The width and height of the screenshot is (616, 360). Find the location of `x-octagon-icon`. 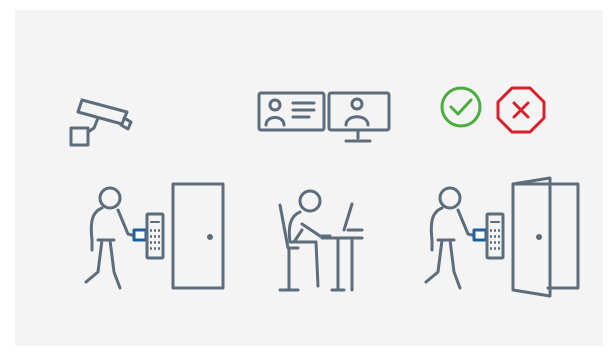

x-octagon-icon is located at coordinates (521, 110).